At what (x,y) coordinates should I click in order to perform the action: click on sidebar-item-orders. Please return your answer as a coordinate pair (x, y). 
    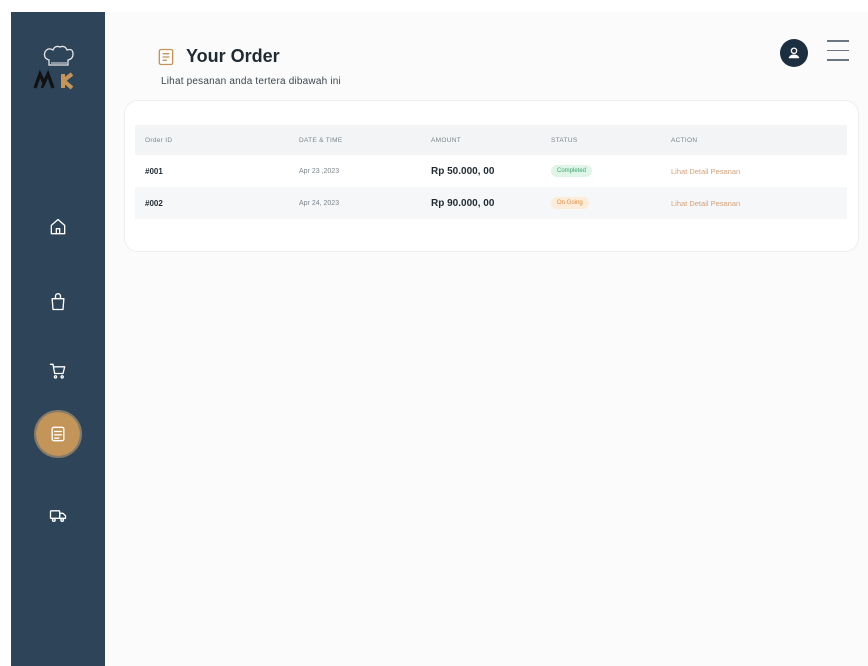
    Looking at the image, I should click on (58, 434).